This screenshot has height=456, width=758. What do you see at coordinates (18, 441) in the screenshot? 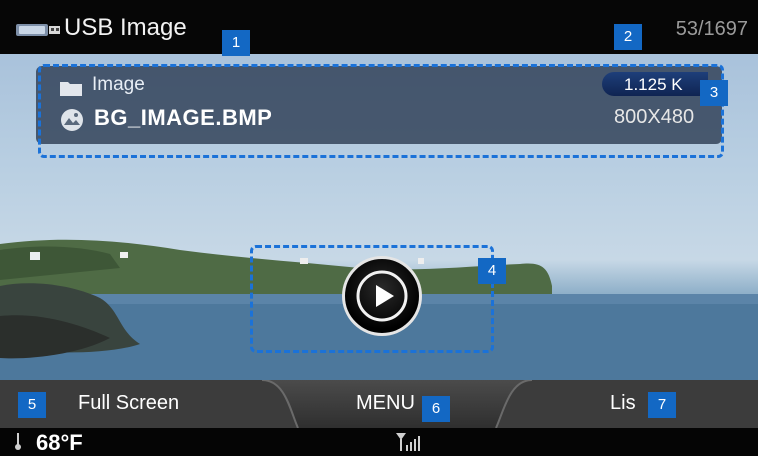
I see `thermometer-icon` at bounding box center [18, 441].